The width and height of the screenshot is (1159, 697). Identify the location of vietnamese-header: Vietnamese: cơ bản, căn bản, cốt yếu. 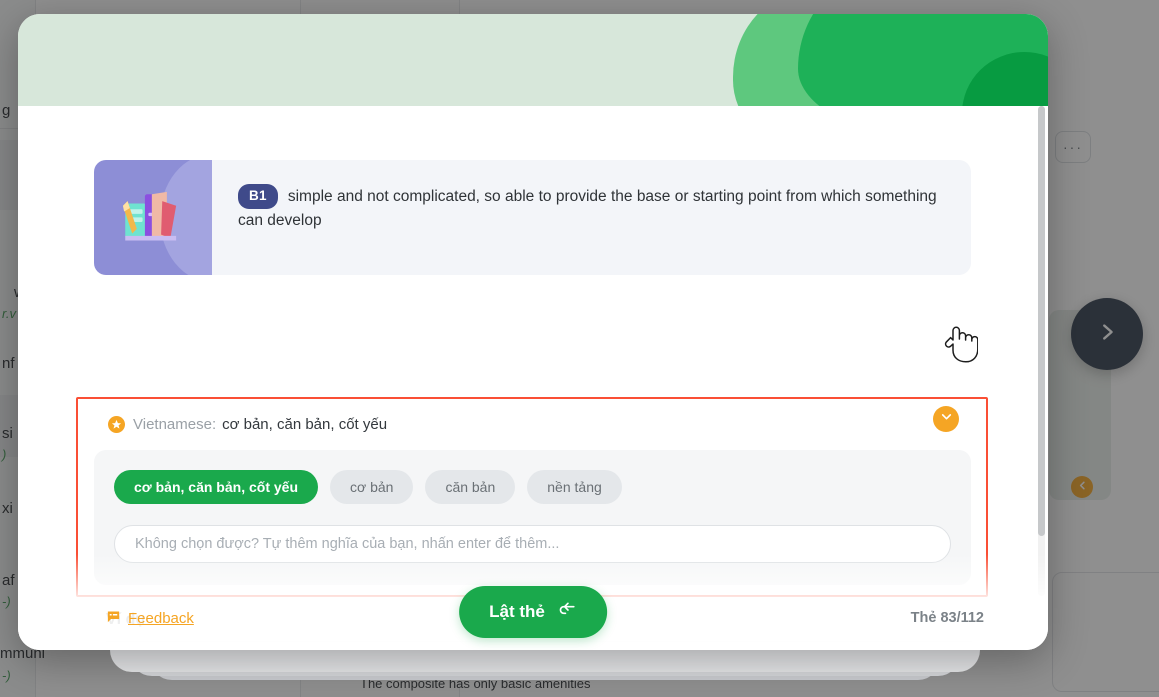
(532, 424).